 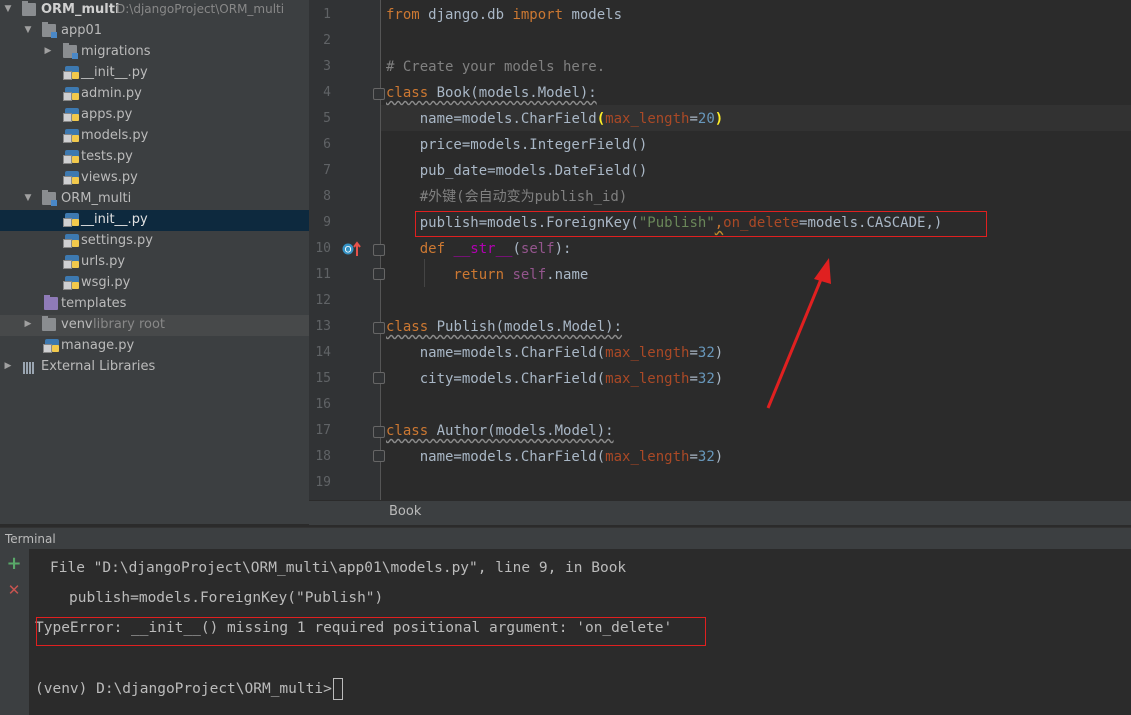 What do you see at coordinates (517, 171) in the screenshot?
I see `code-line-7: pub_date=models.DateField()` at bounding box center [517, 171].